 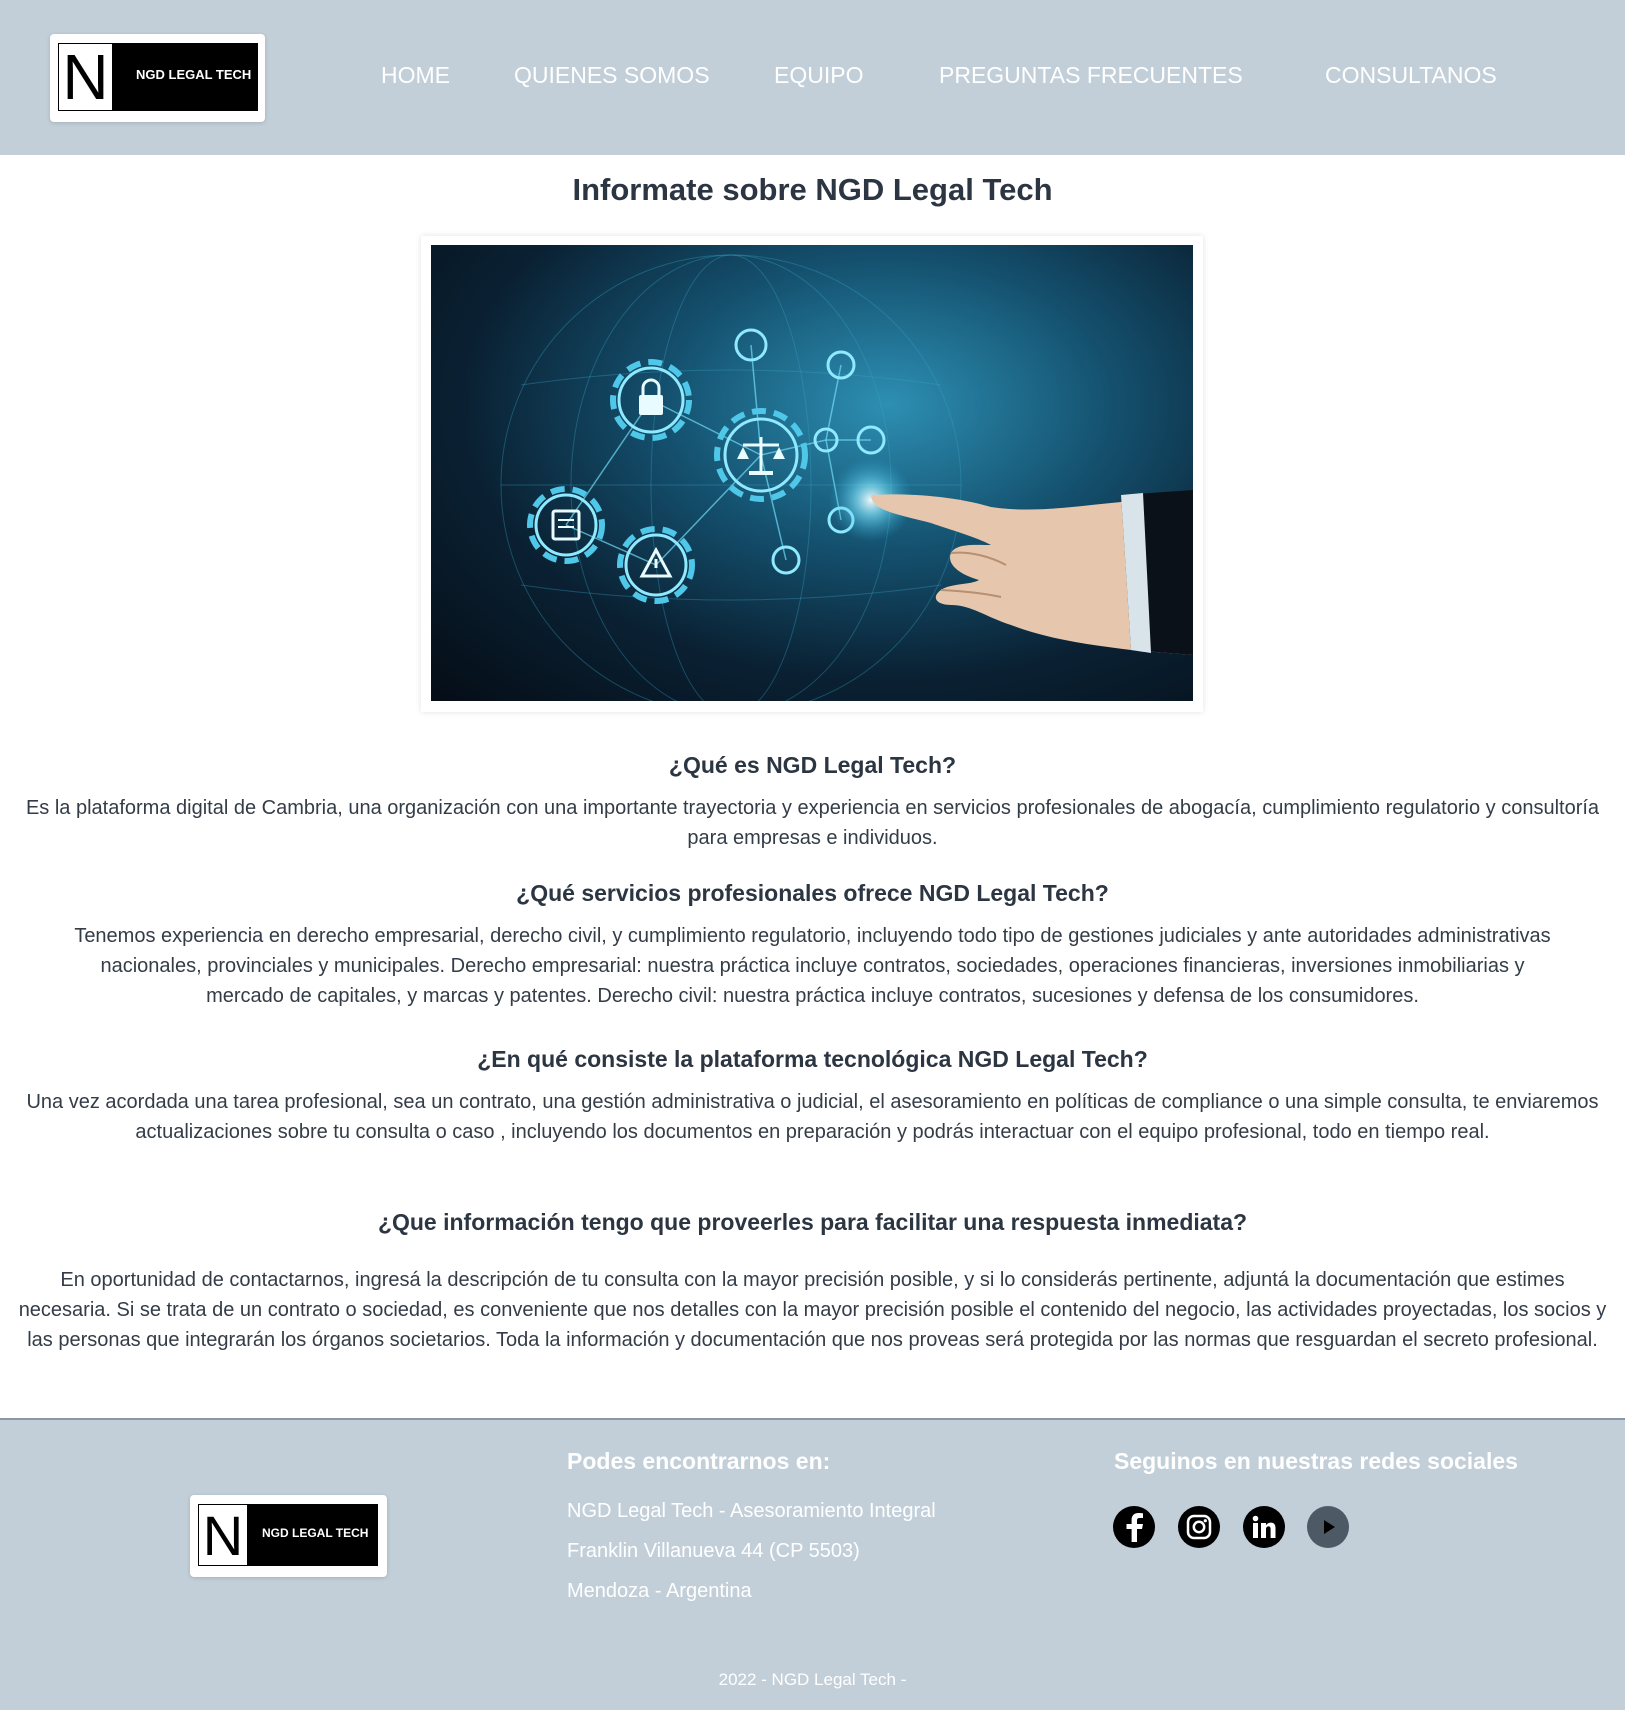 What do you see at coordinates (812, 189) in the screenshot?
I see `page-title: Informate sobre NGD Legal Tech` at bounding box center [812, 189].